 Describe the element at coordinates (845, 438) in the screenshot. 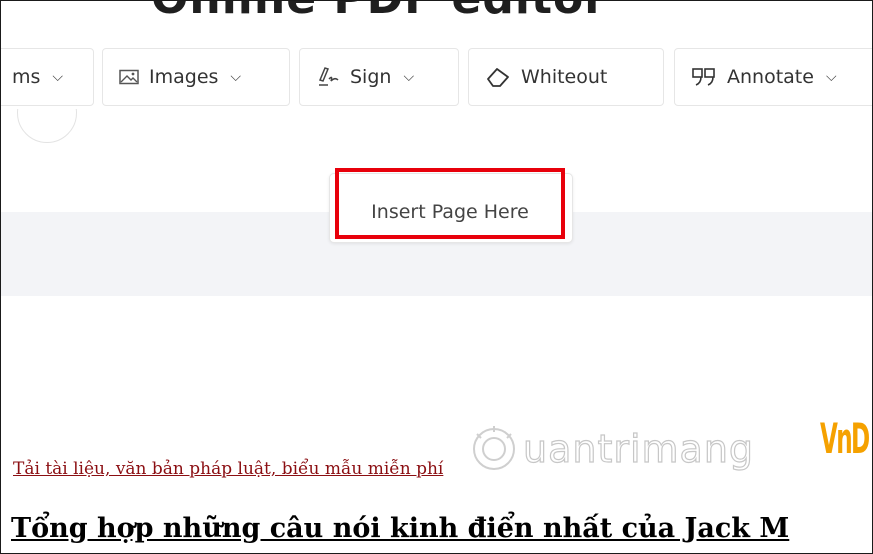

I see `vnd-logo: VnD` at that location.